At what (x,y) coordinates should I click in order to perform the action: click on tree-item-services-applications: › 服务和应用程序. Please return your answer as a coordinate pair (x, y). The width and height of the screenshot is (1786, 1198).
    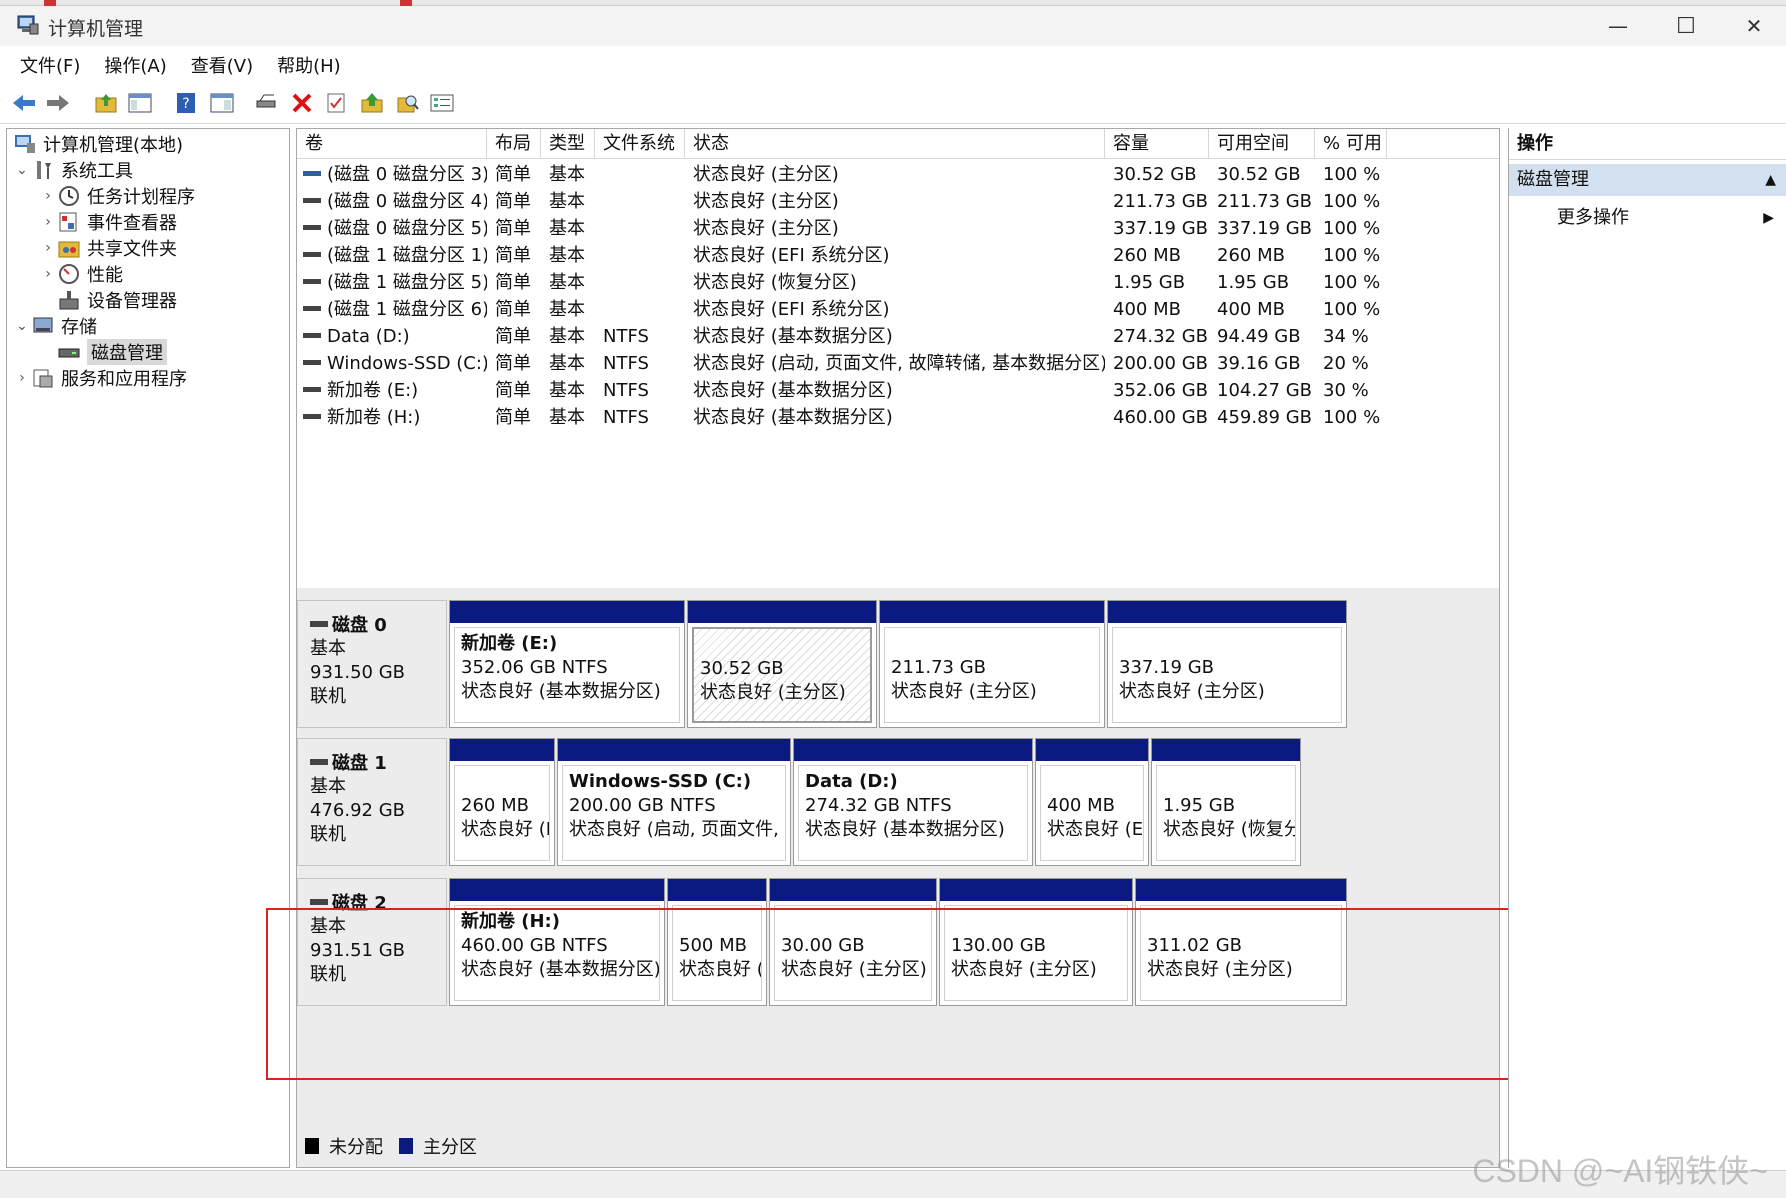
    Looking at the image, I should click on (100, 378).